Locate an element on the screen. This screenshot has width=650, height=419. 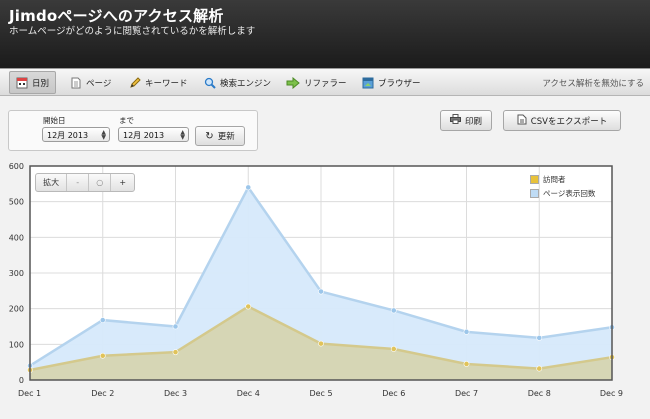
refresh-icon: ↻ is located at coordinates (209, 136).